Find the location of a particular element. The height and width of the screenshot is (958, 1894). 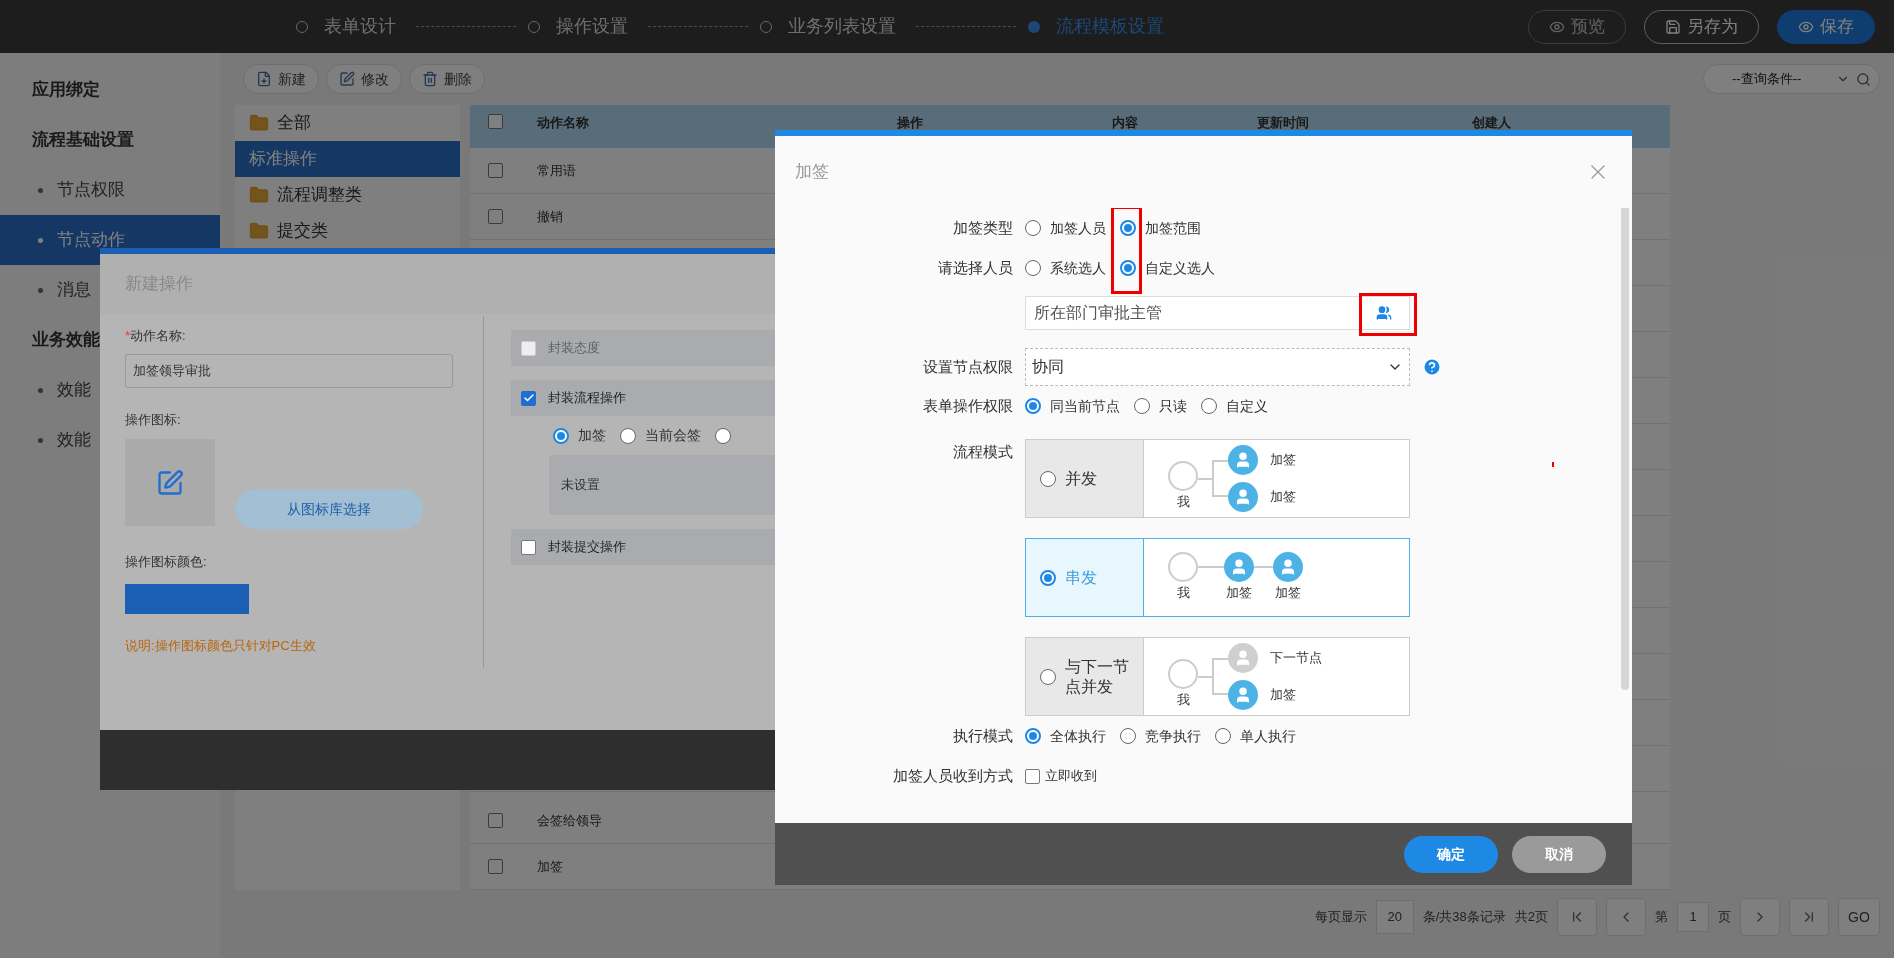

sidebar-group-title: 应用绑定 is located at coordinates (66, 90).